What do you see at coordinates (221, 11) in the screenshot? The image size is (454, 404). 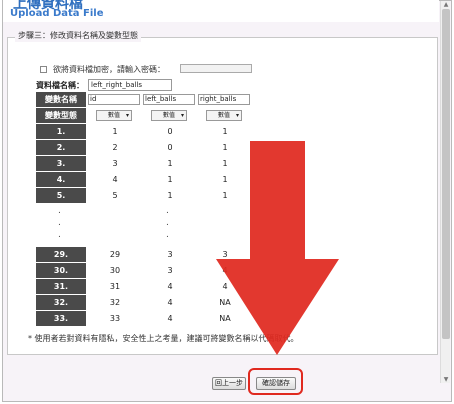 I see `header: 上傳資料檔 Upload Data File` at bounding box center [221, 11].